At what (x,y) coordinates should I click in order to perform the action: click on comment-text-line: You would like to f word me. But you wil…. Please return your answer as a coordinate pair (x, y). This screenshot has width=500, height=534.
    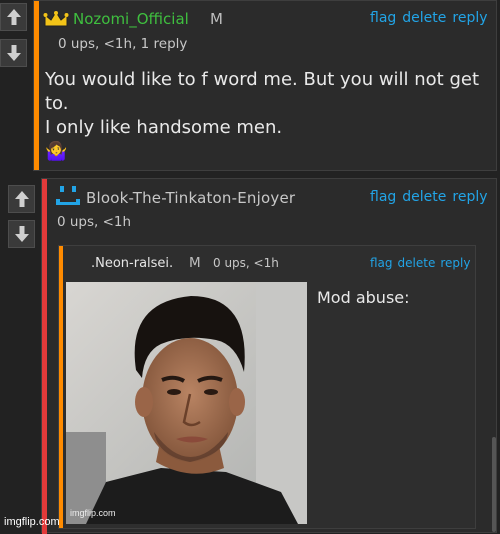
    Looking at the image, I should click on (262, 79).